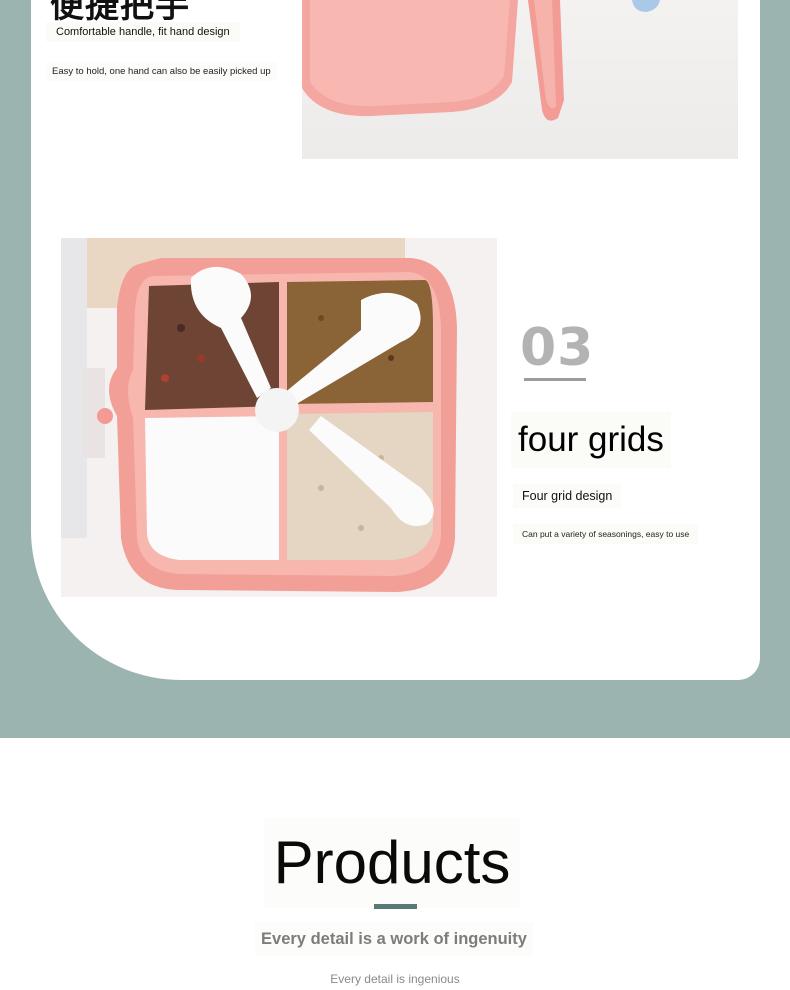  What do you see at coordinates (481, 60) in the screenshot?
I see `handle-illustration` at bounding box center [481, 60].